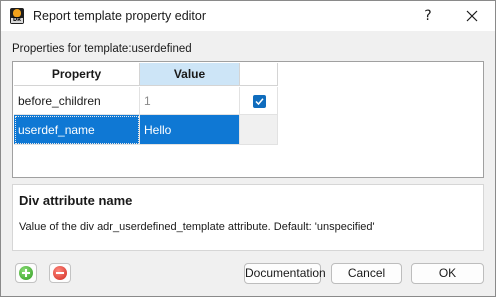  I want to click on row-property-before-children: before_children, so click(77, 101).